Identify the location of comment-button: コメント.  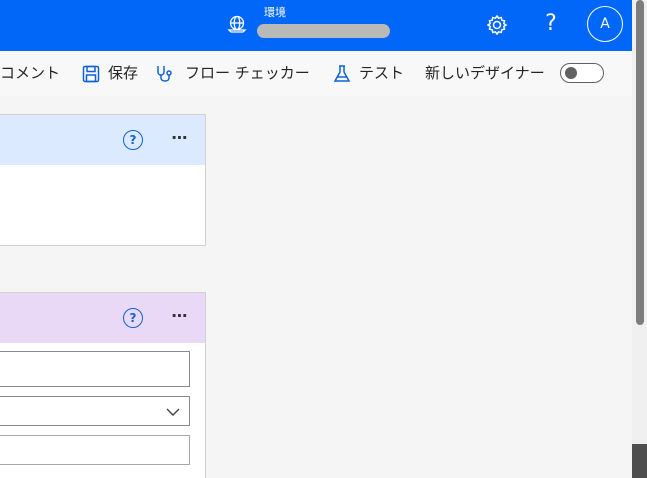
(30, 73).